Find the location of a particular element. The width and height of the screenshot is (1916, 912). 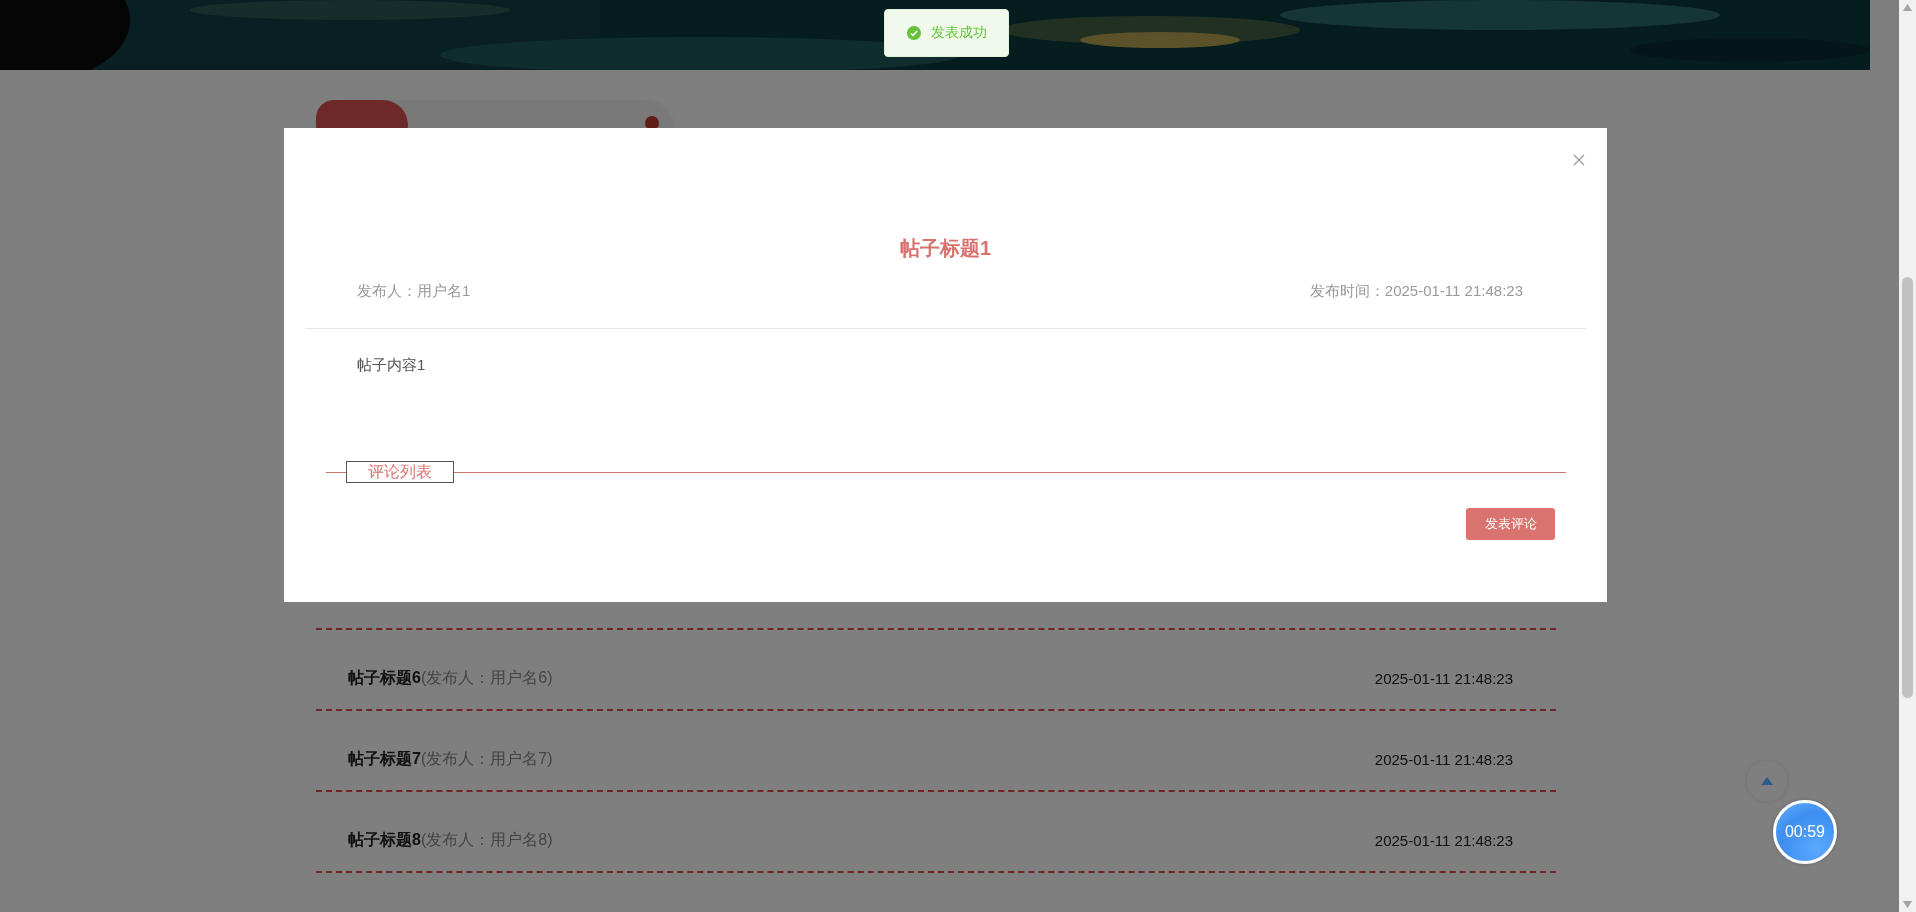

post-comment-button: 发表评论 is located at coordinates (1510, 524).